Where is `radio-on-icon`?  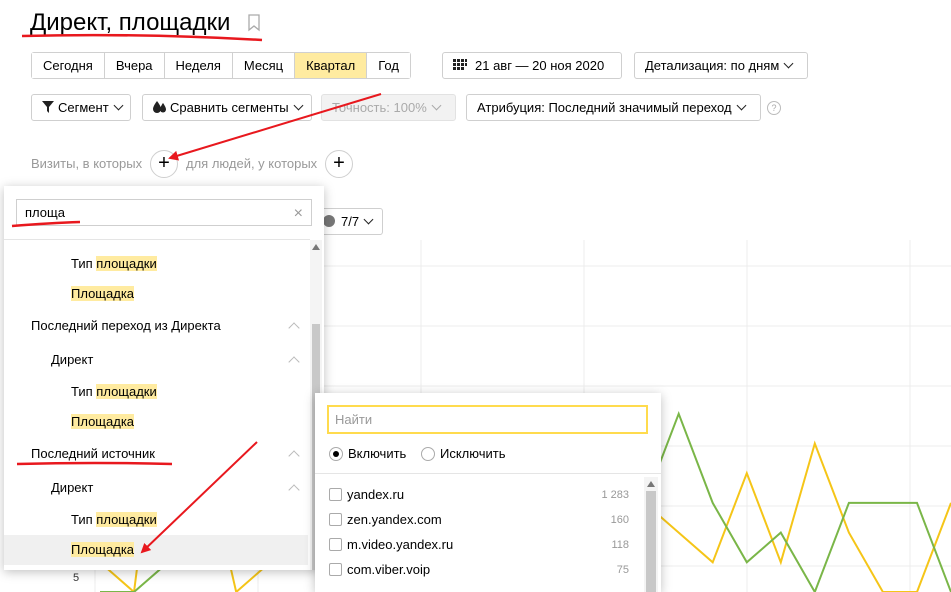 radio-on-icon is located at coordinates (336, 454).